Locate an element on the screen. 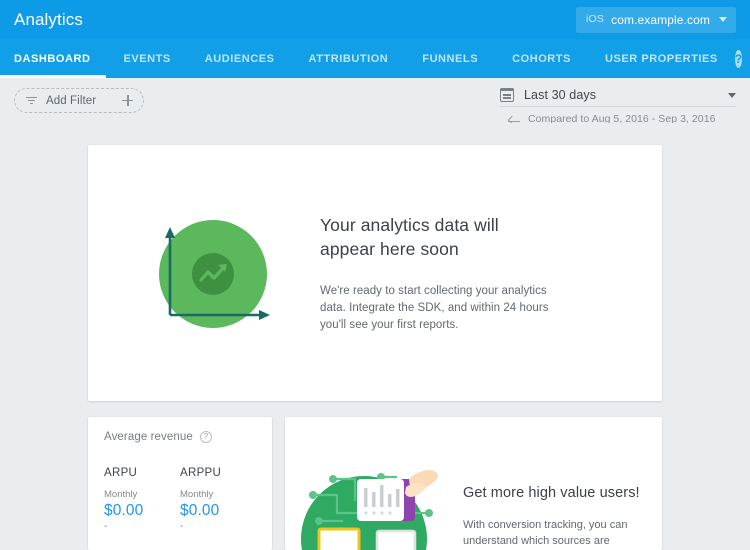 This screenshot has height=550, width=750. date-range-label: Last 30 days is located at coordinates (560, 95).